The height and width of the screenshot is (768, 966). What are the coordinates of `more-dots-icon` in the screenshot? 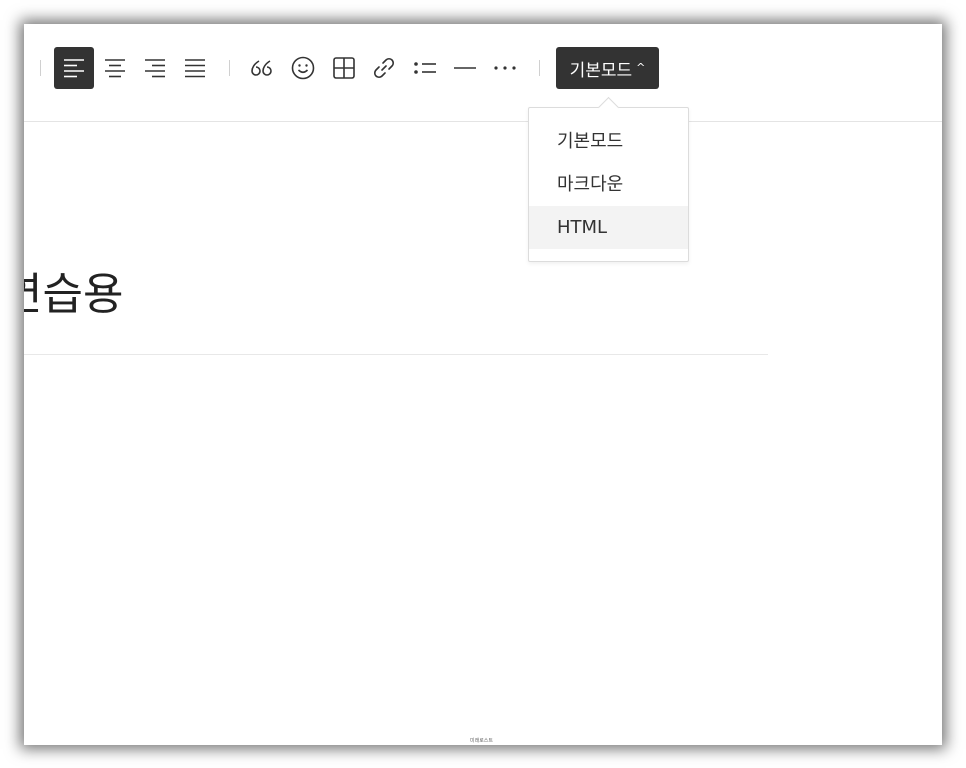 It's located at (505, 68).